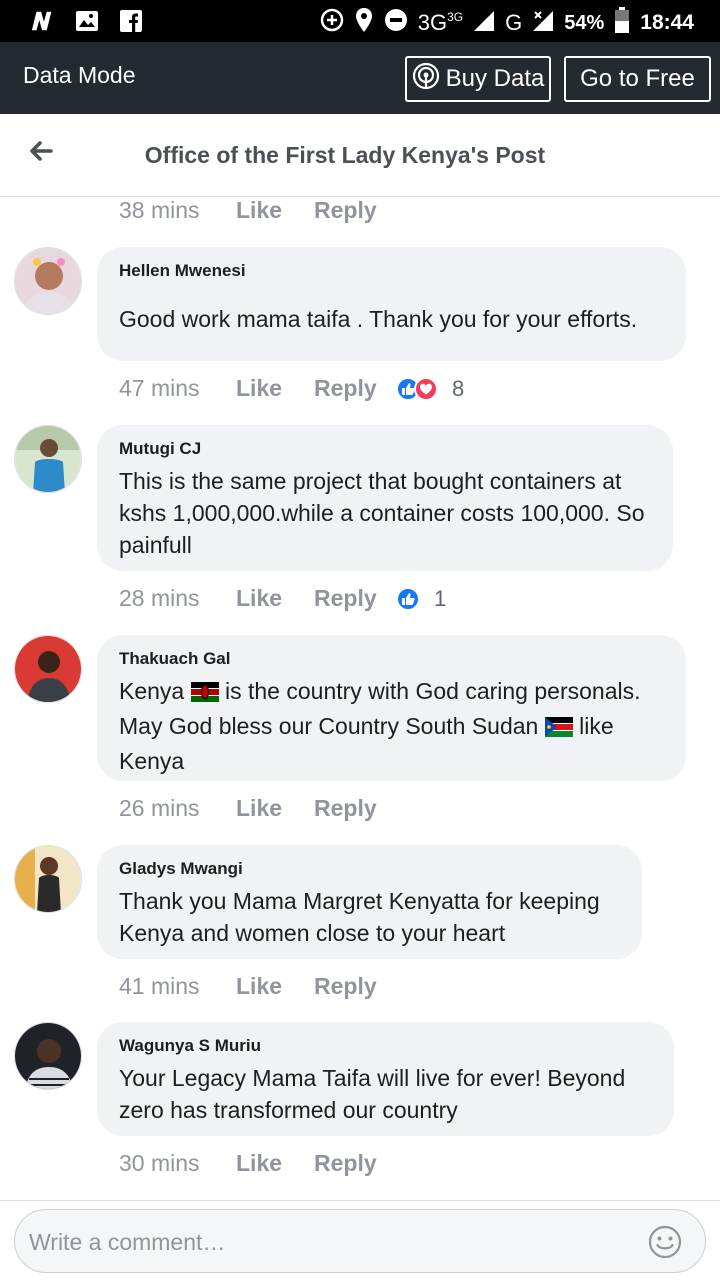 This screenshot has height=1280, width=720. What do you see at coordinates (495, 78) in the screenshot?
I see `buy-data-label: Buy Data` at bounding box center [495, 78].